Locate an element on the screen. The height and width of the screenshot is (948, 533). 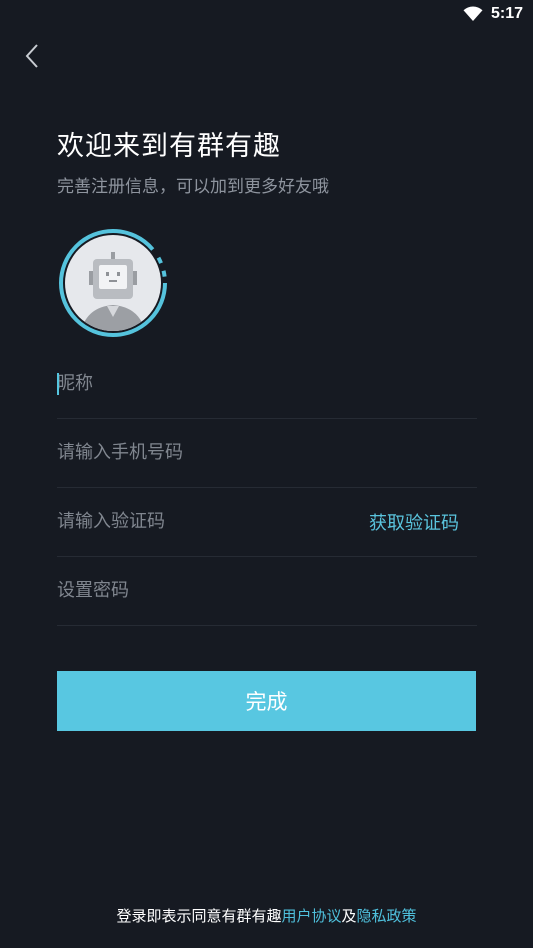
text-cursor is located at coordinates (58, 384).